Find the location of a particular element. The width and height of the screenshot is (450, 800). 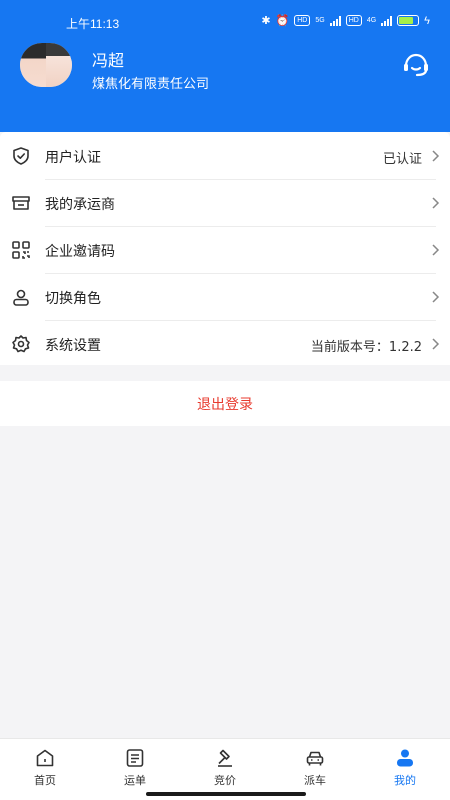

status-time: 上午11:13 is located at coordinates (93, 24).